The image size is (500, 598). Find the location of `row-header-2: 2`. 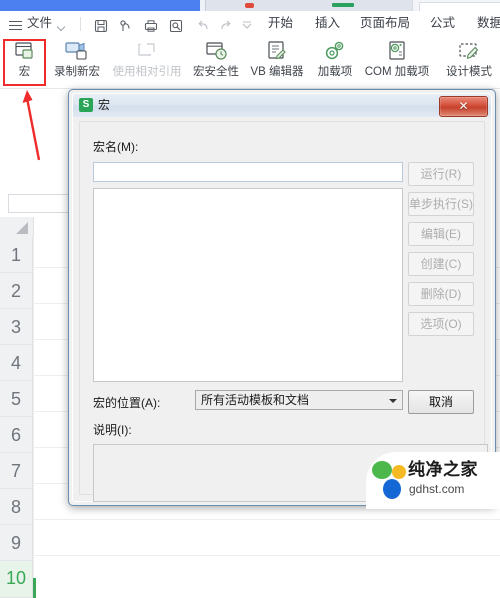

row-header-2: 2 is located at coordinates (16, 291).